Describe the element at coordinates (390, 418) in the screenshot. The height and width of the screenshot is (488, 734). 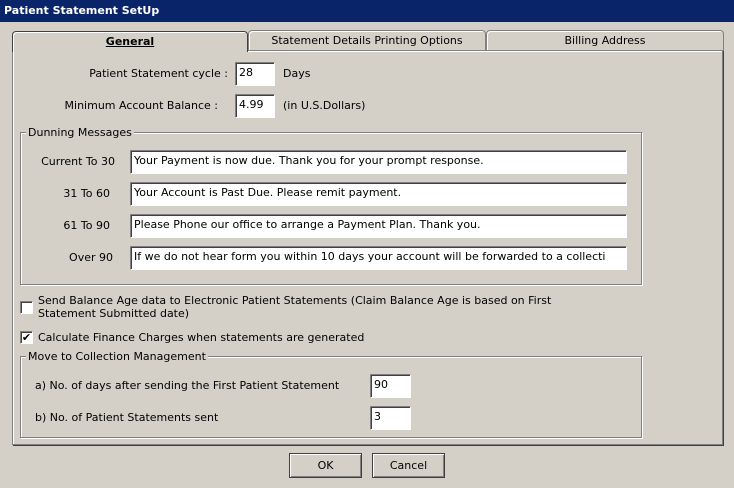
I see `collection-count-input: 3` at that location.